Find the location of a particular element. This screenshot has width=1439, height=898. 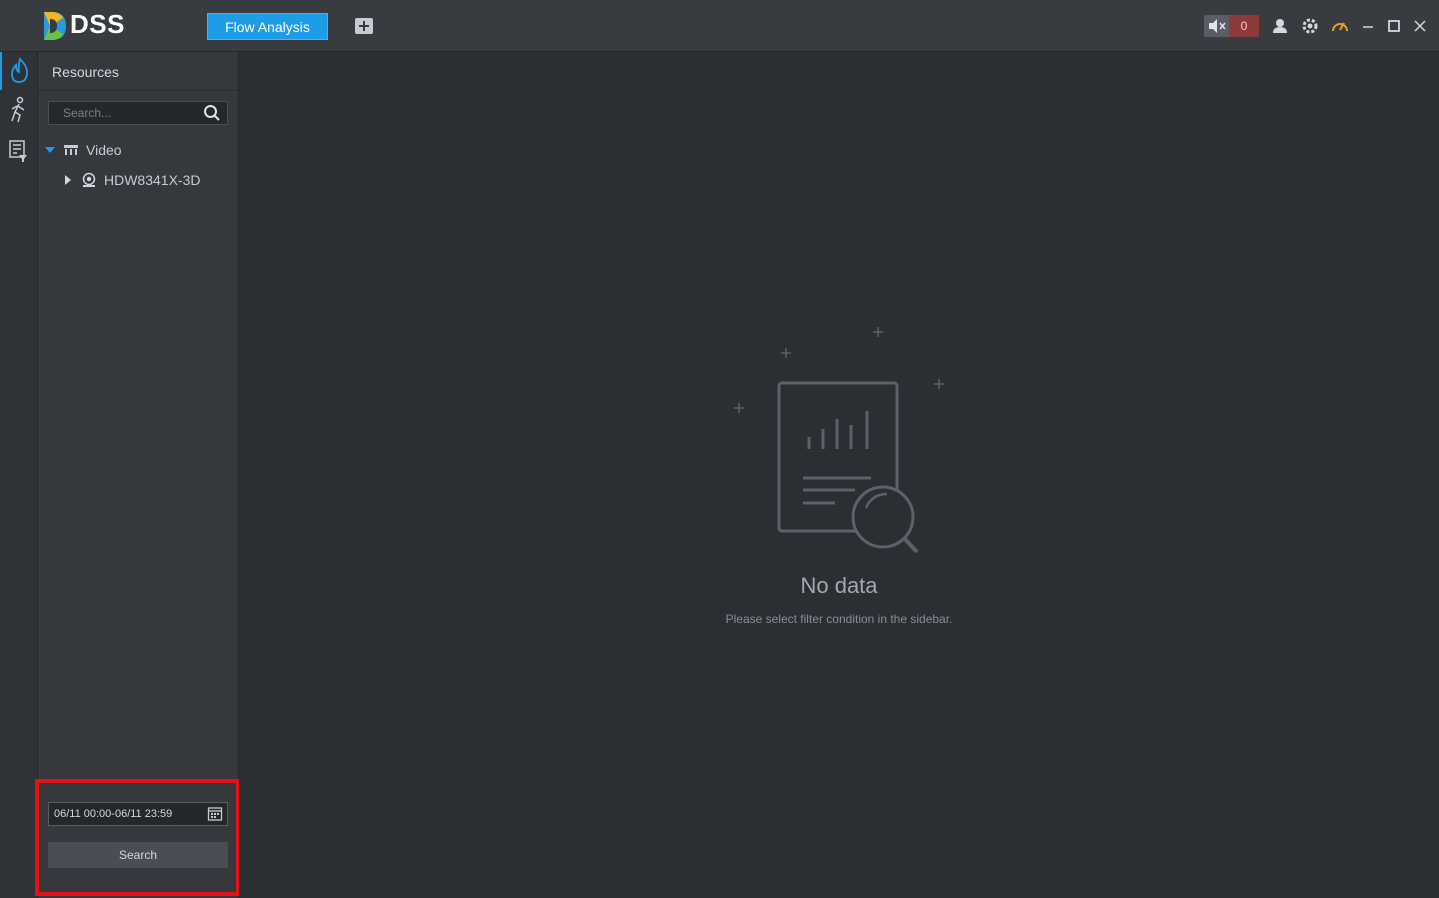

tree-node-label: Video is located at coordinates (104, 150).